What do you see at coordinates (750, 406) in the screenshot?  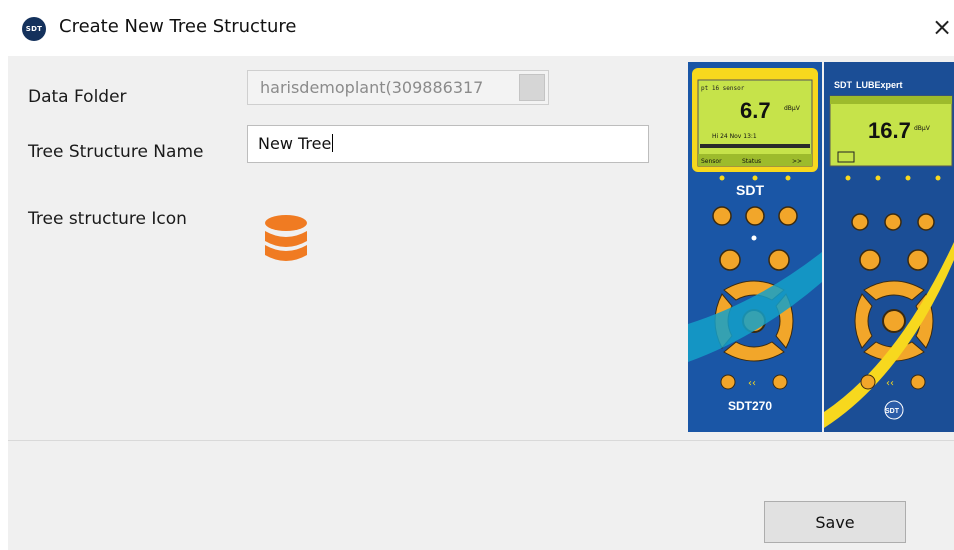 I see `sdt270-model: SDT270` at bounding box center [750, 406].